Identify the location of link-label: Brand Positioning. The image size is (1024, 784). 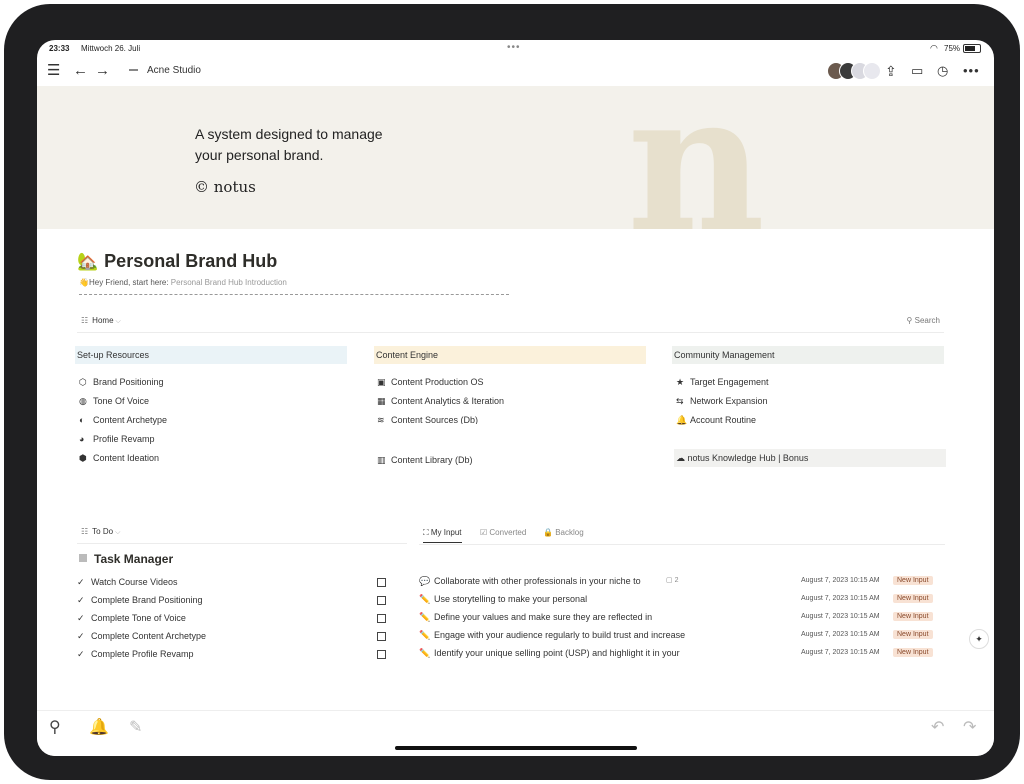
(128, 382).